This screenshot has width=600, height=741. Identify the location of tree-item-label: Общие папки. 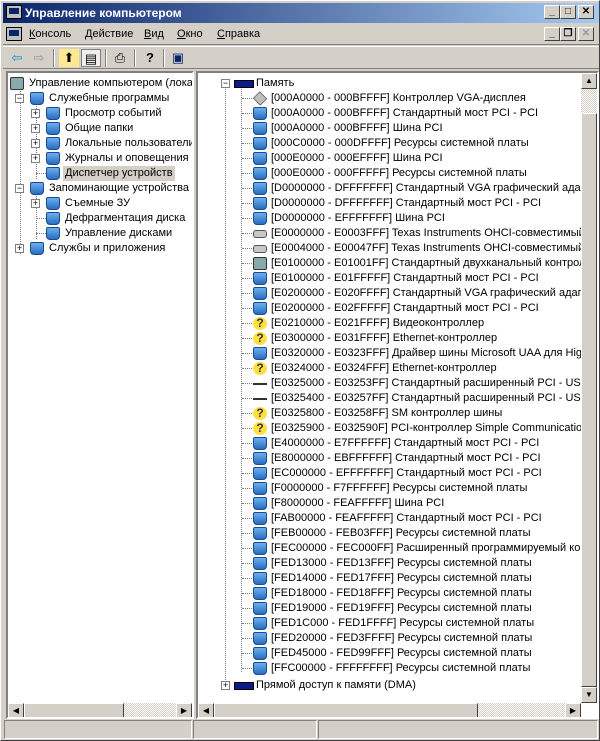
(99, 128).